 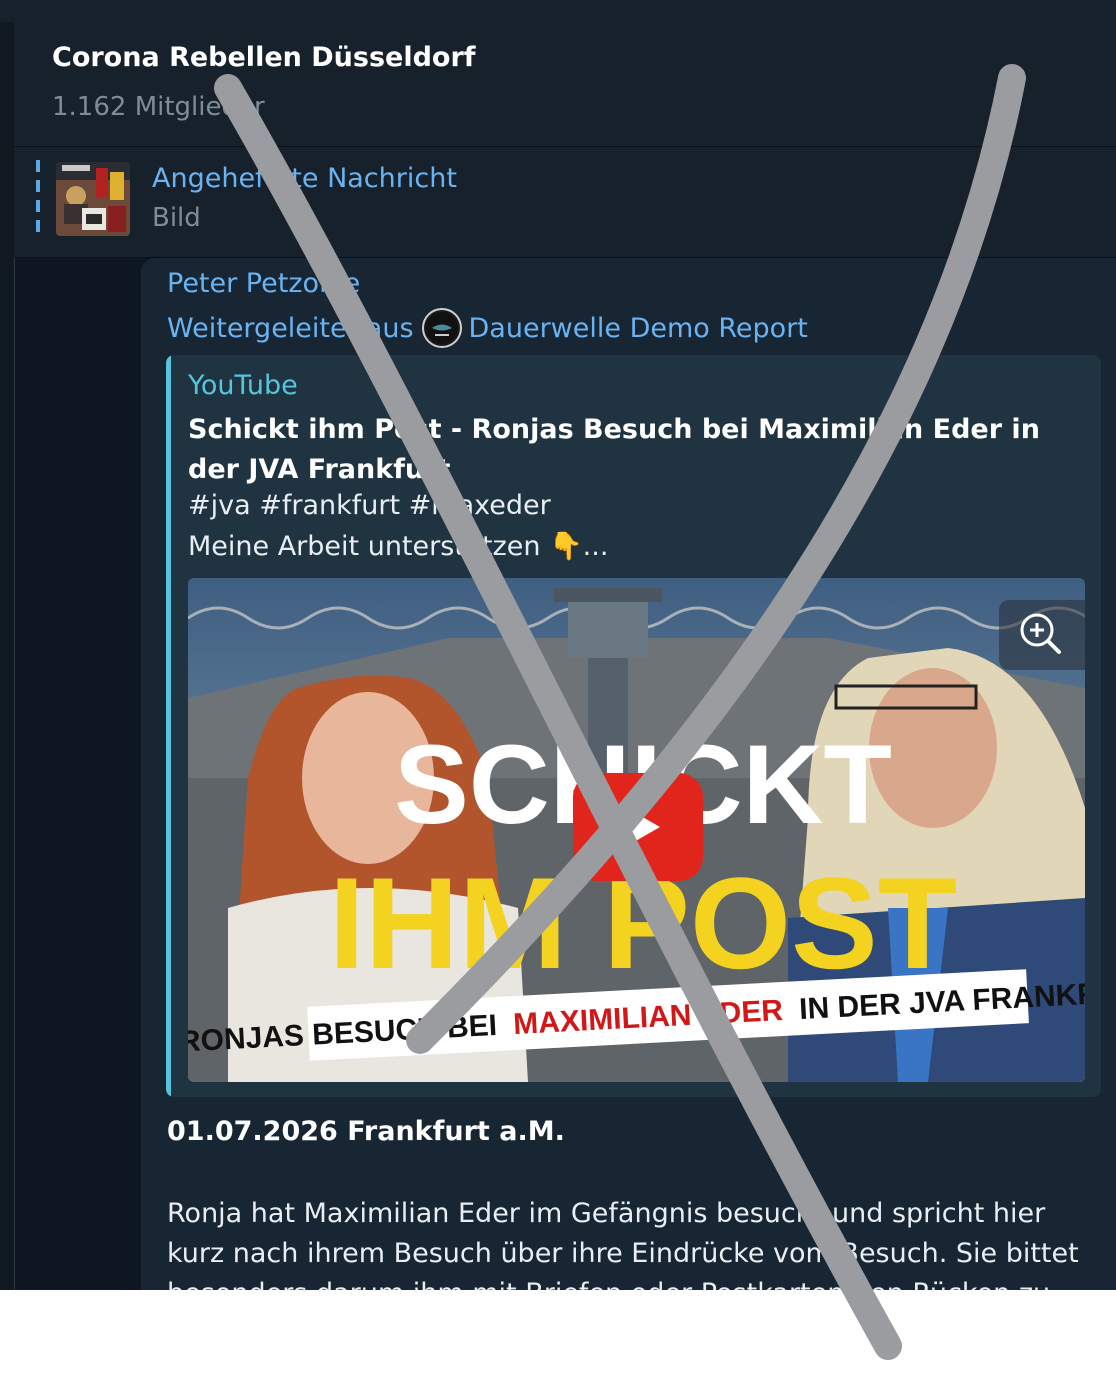 What do you see at coordinates (93, 199) in the screenshot?
I see `pinned-thumbnail` at bounding box center [93, 199].